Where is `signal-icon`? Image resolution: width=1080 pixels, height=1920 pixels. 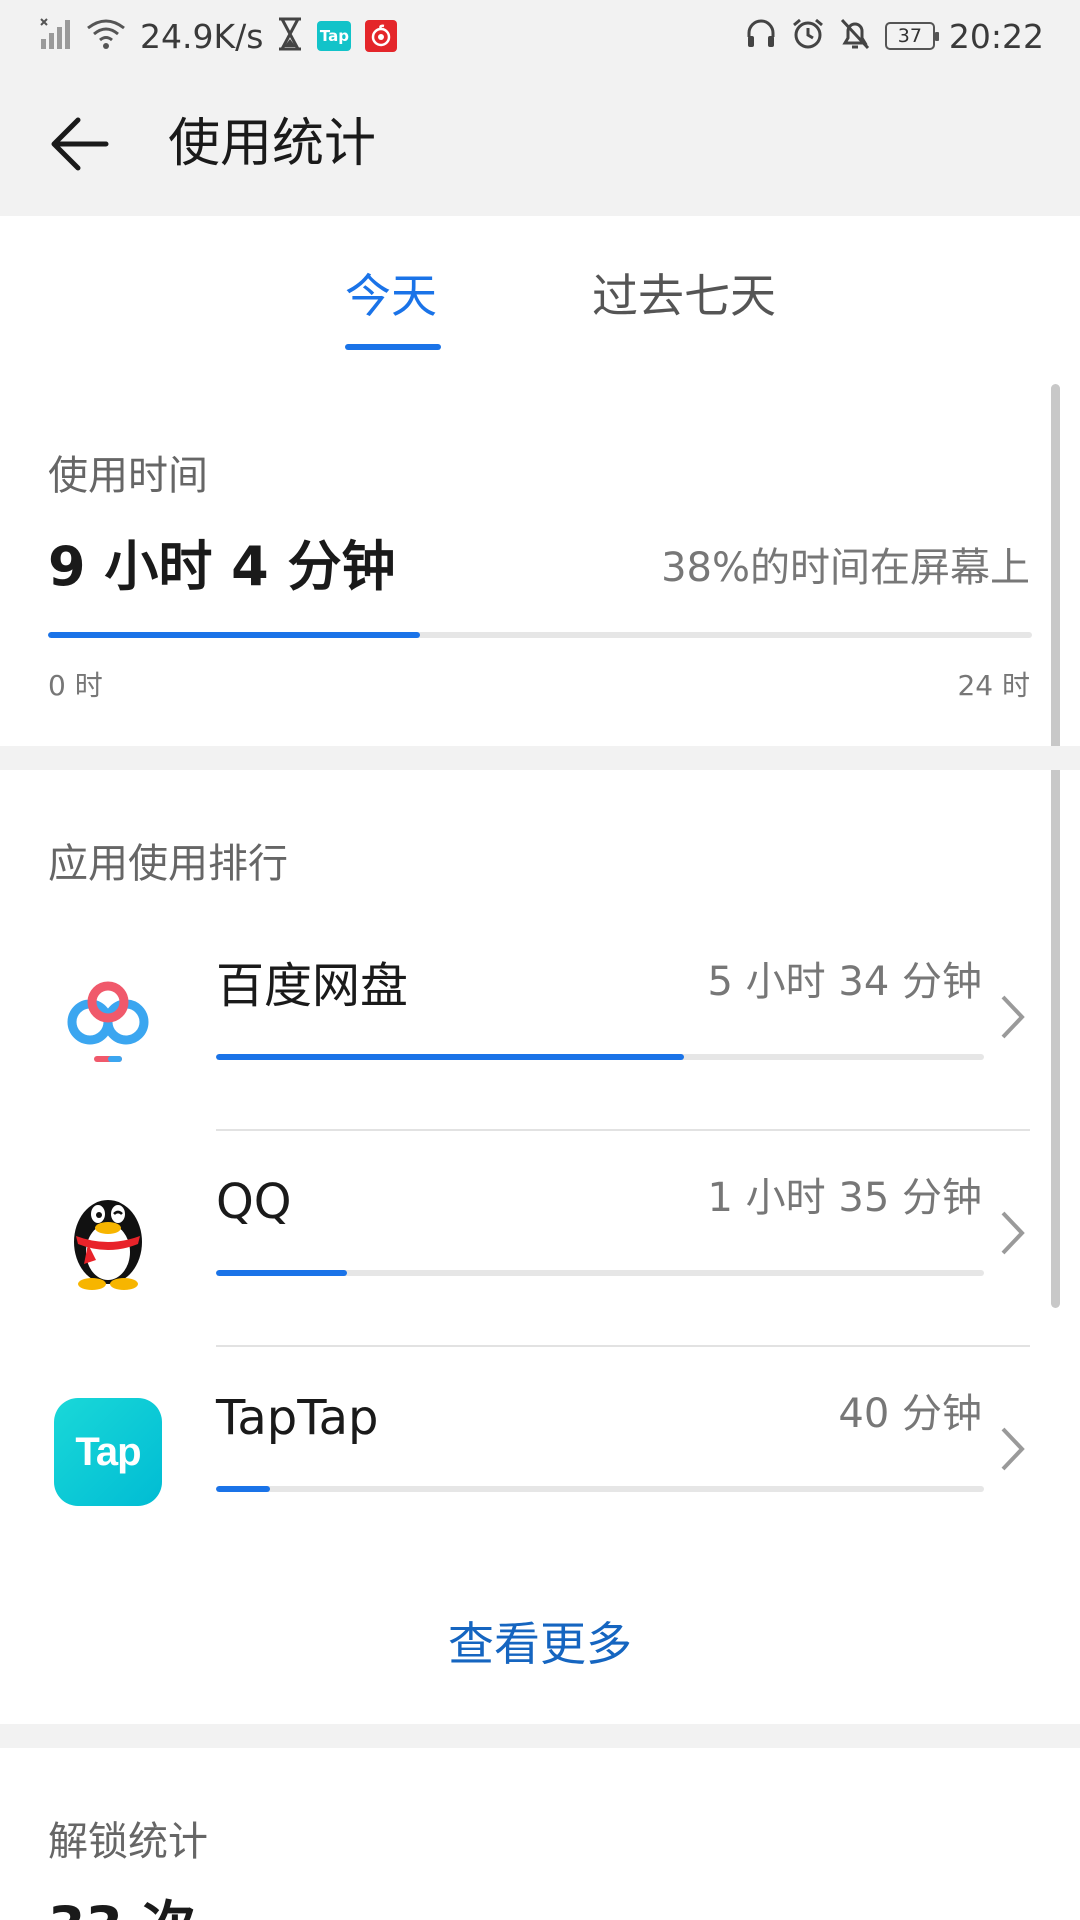
signal-icon is located at coordinates (56, 36).